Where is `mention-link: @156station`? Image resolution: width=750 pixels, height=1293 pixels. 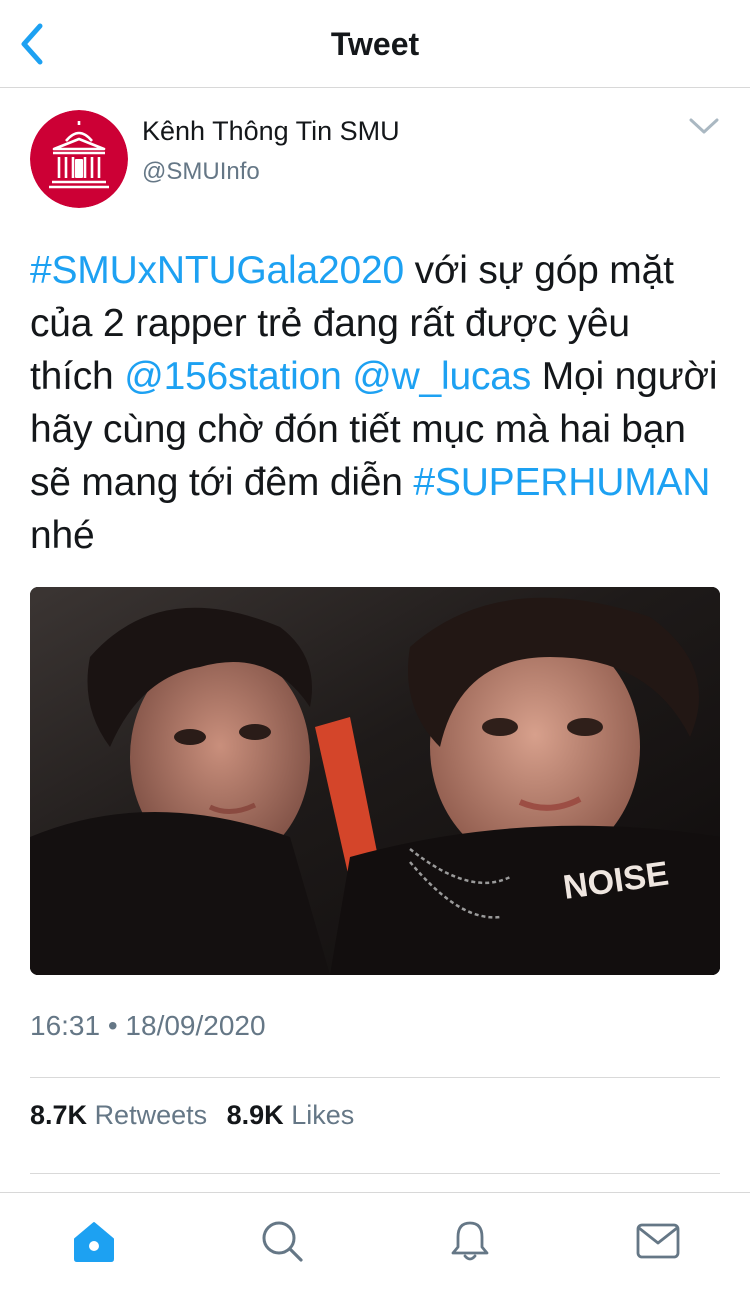 mention-link: @156station is located at coordinates (233, 376).